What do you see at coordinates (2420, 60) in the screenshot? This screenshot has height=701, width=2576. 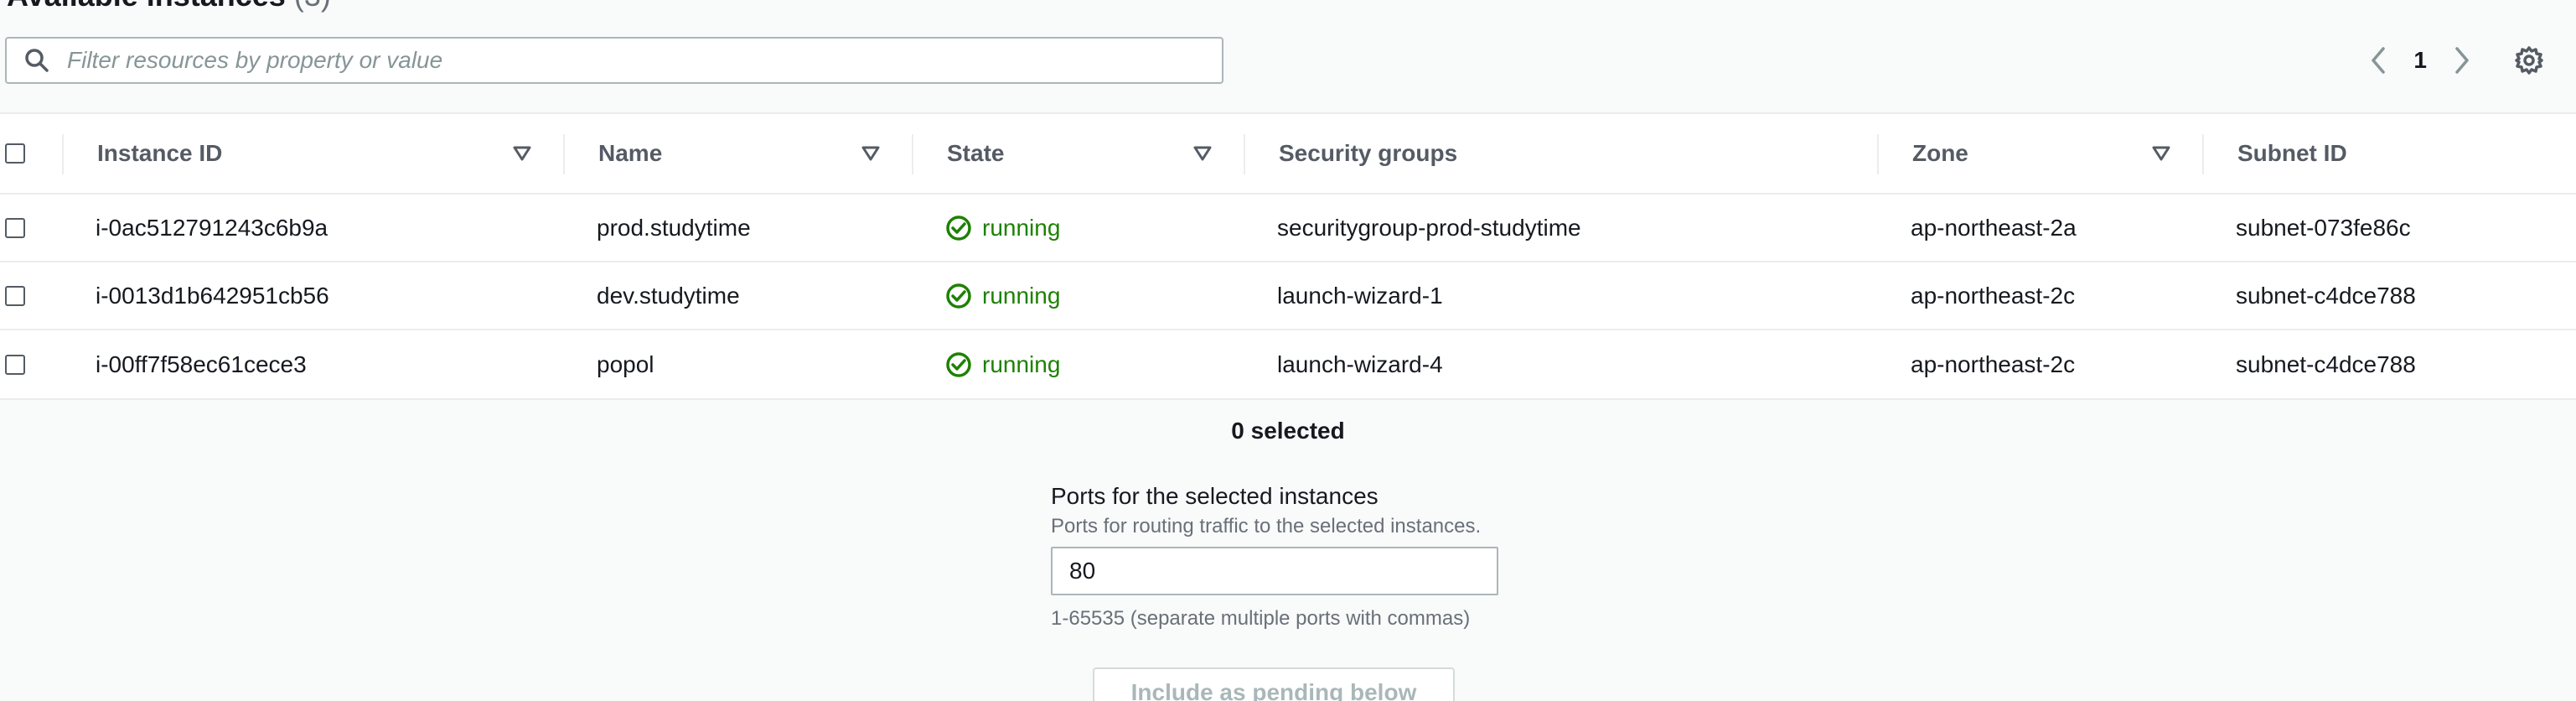 I see `current-page-number: 1` at bounding box center [2420, 60].